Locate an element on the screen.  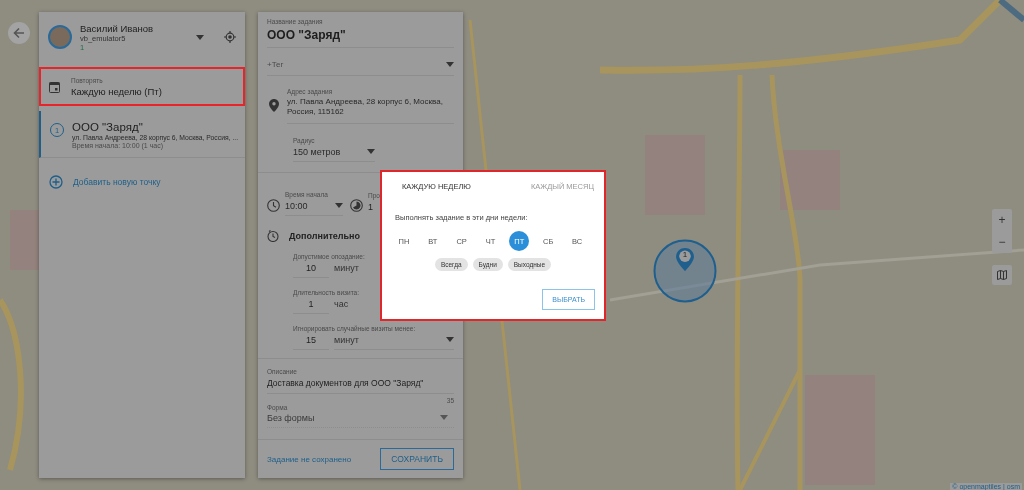
map-icon is located at coordinates (1002, 275).